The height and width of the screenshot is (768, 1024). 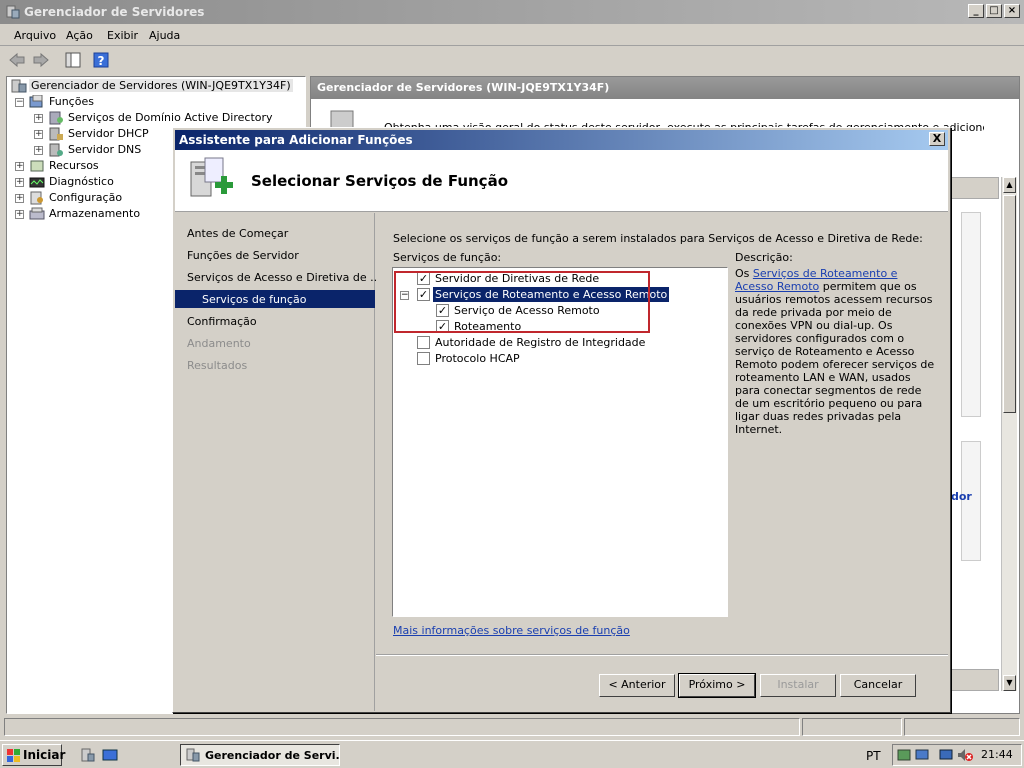 What do you see at coordinates (38, 150) in the screenshot?
I see `expand-dns-toggle: +` at bounding box center [38, 150].